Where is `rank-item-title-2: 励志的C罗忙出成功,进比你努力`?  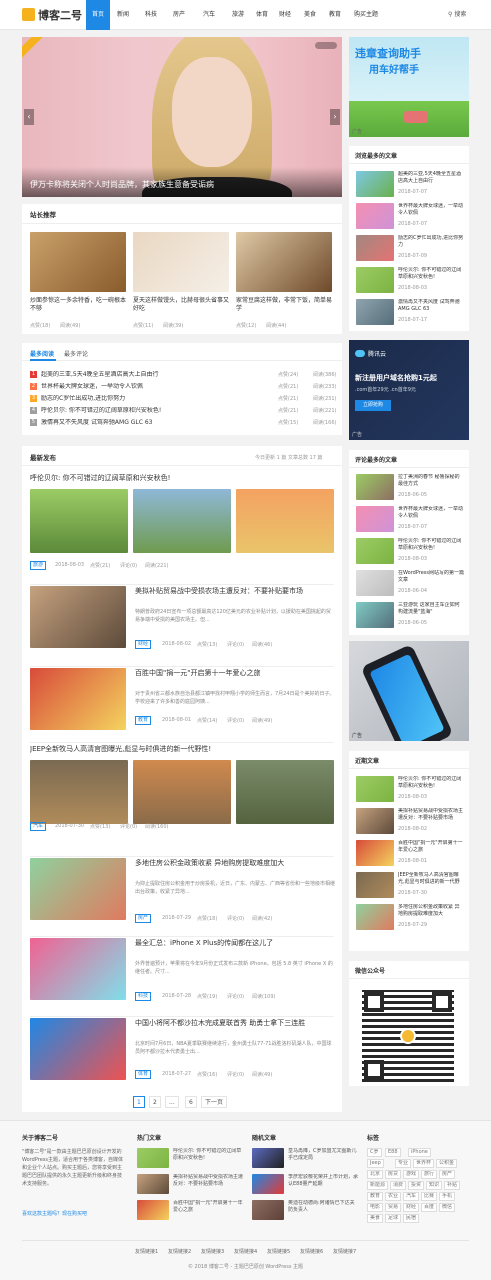
rank-item-title-2: 励志的C罗忙出成功,进比你努力 is located at coordinates (141, 398).